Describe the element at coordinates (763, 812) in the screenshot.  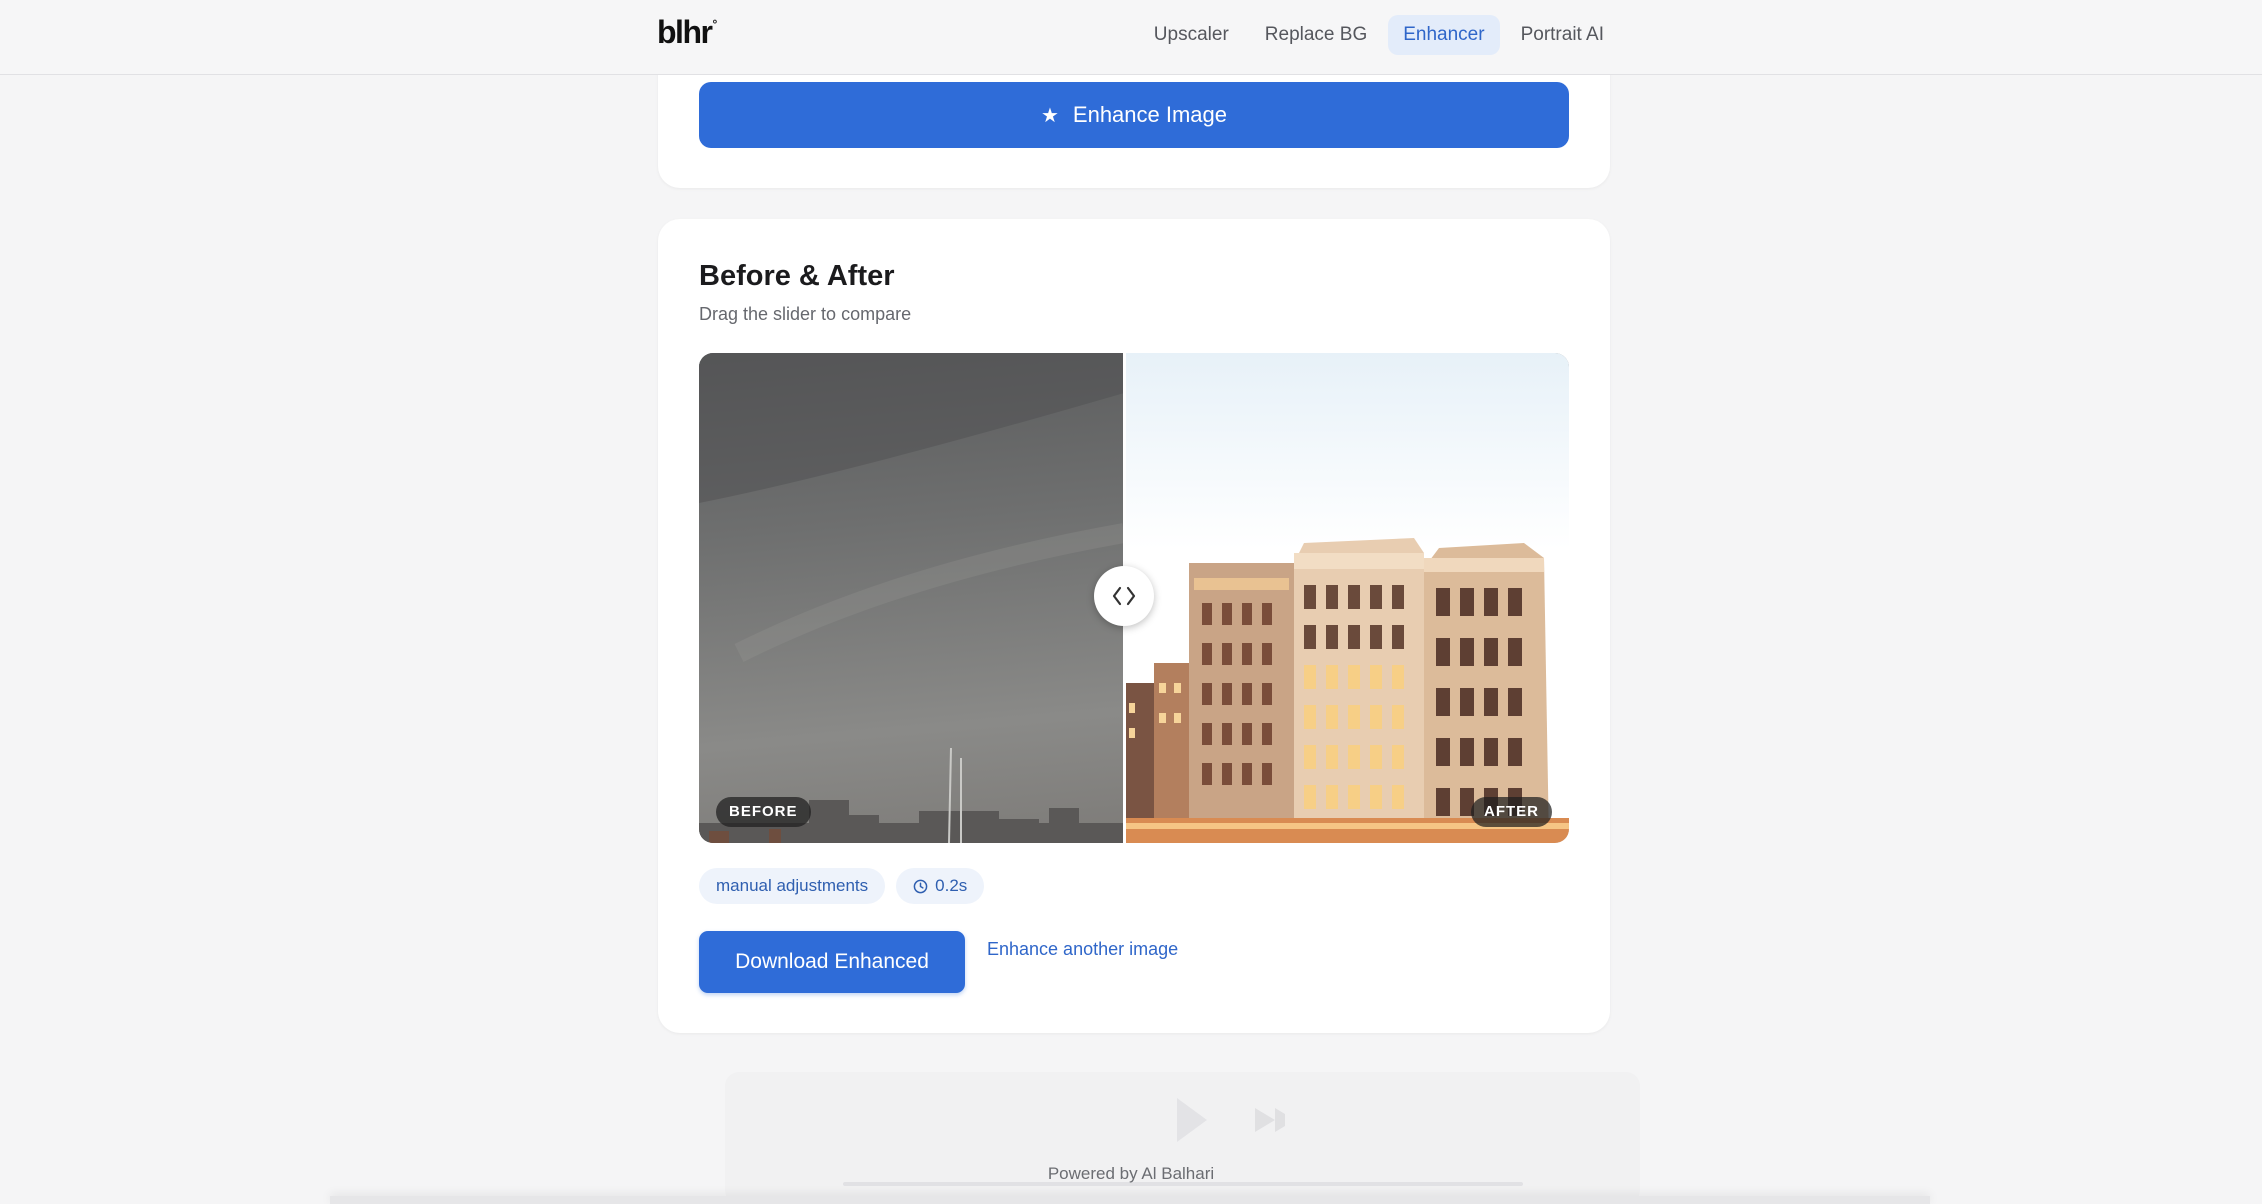
I see `before-badge: BEFORE` at that location.